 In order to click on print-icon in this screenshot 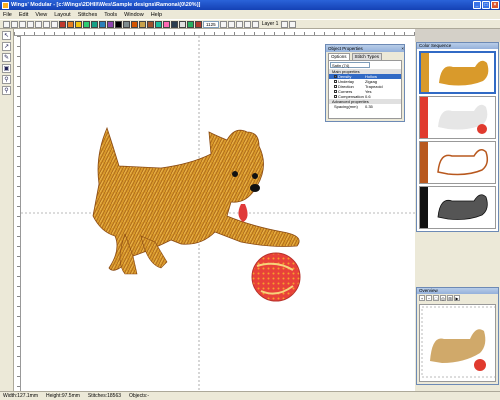, I will do `click(30, 24)`.